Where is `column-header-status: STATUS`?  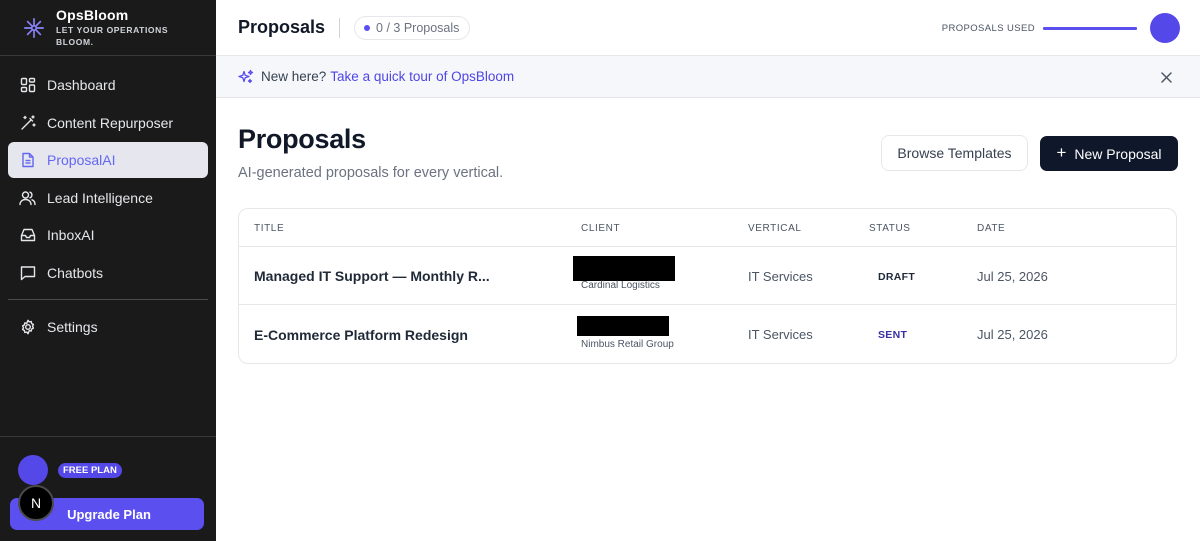 column-header-status: STATUS is located at coordinates (890, 228).